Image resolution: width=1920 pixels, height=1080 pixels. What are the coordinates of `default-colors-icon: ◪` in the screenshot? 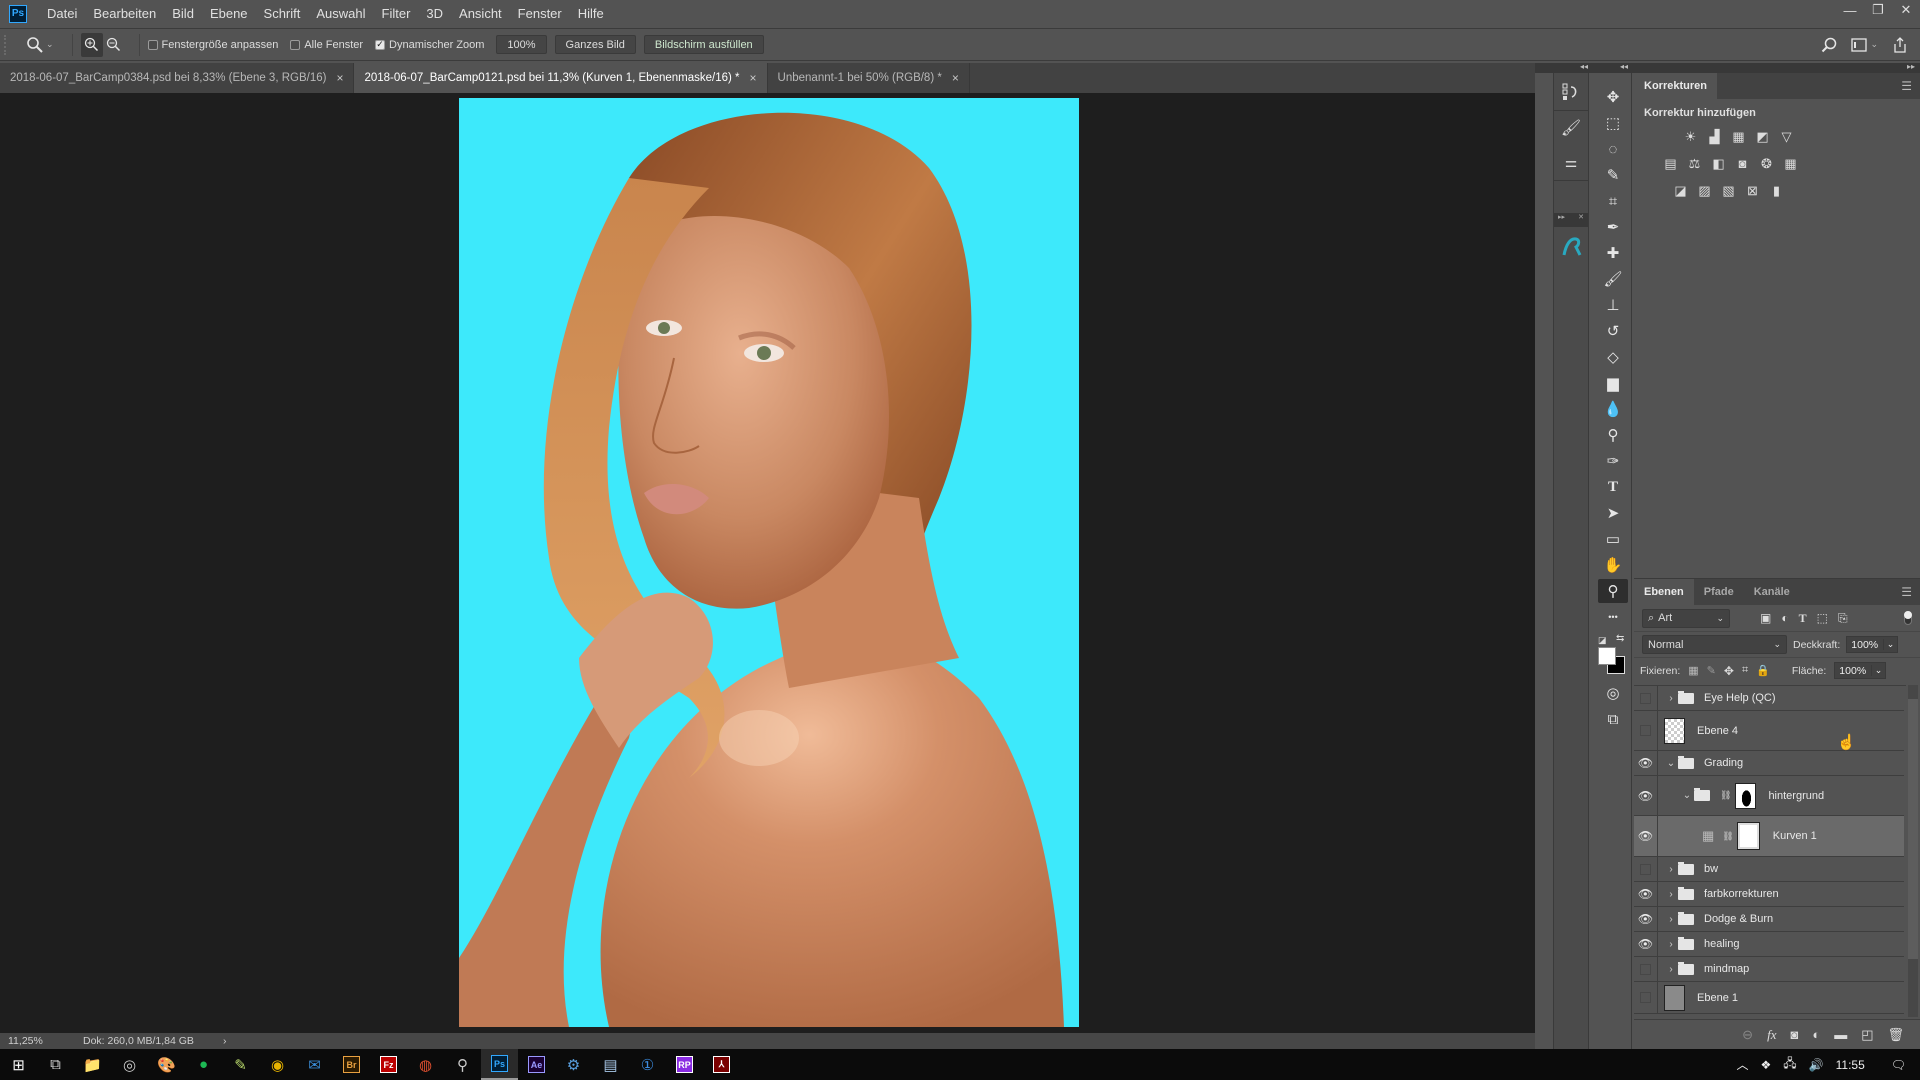 It's located at (1602, 640).